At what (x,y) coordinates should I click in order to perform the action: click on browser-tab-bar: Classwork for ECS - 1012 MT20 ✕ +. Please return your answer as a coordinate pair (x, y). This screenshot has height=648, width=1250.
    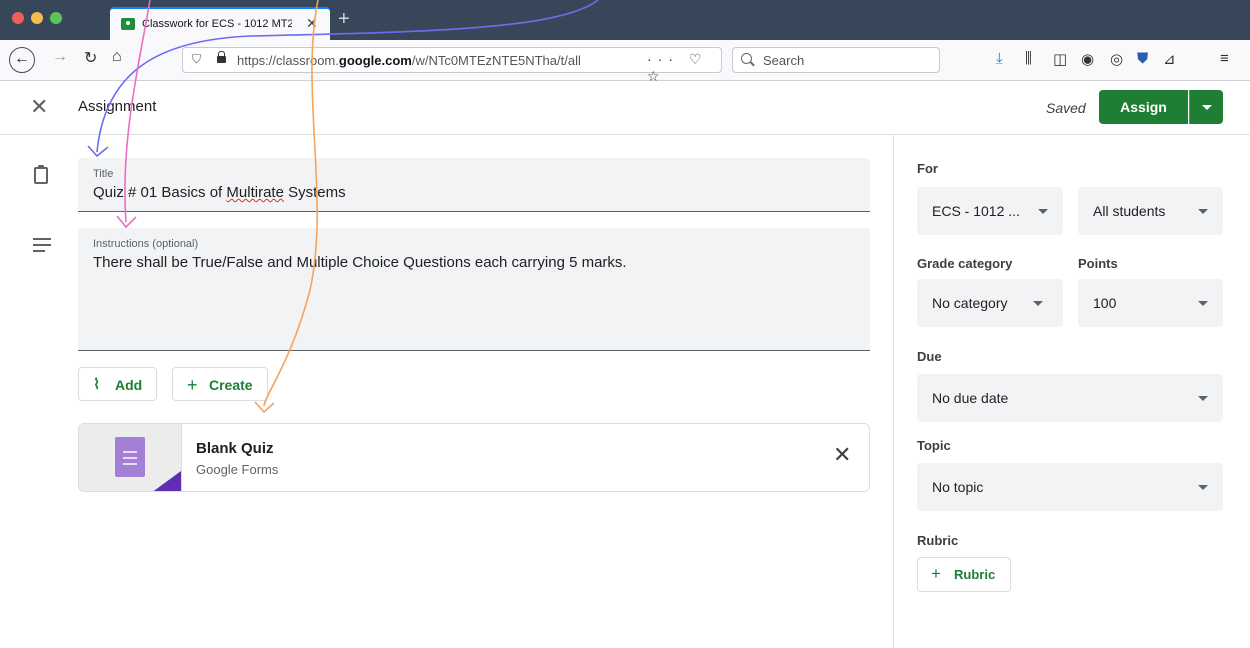
    Looking at the image, I should click on (625, 20).